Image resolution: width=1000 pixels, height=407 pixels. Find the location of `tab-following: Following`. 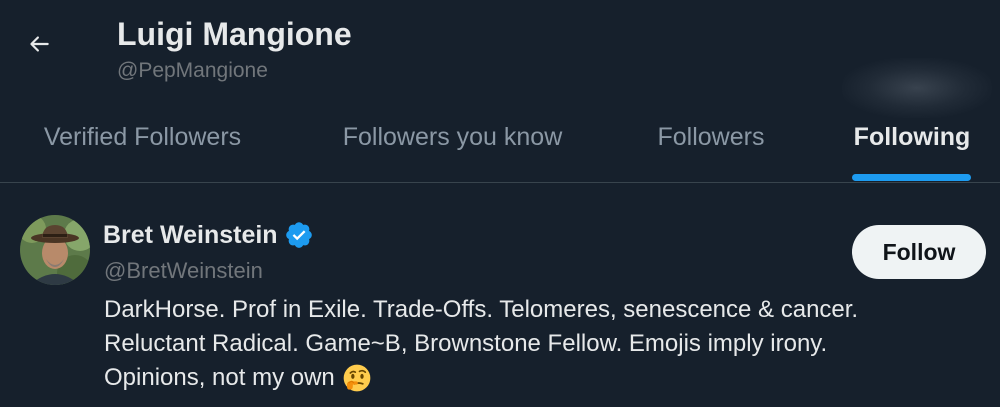

tab-following: Following is located at coordinates (912, 143).